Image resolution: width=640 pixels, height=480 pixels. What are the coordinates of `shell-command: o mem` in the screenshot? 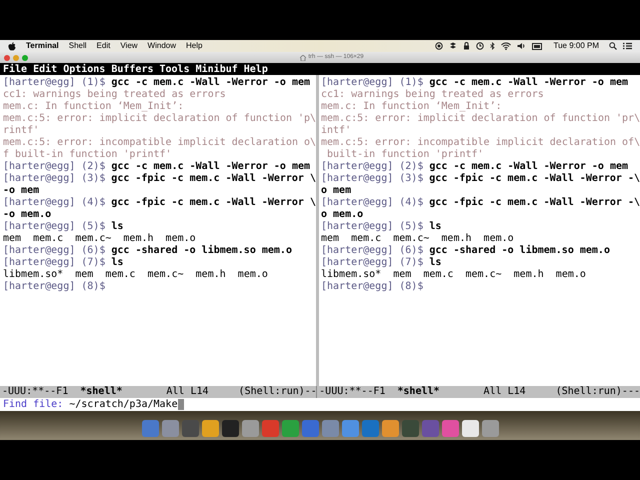 It's located at (336, 191).